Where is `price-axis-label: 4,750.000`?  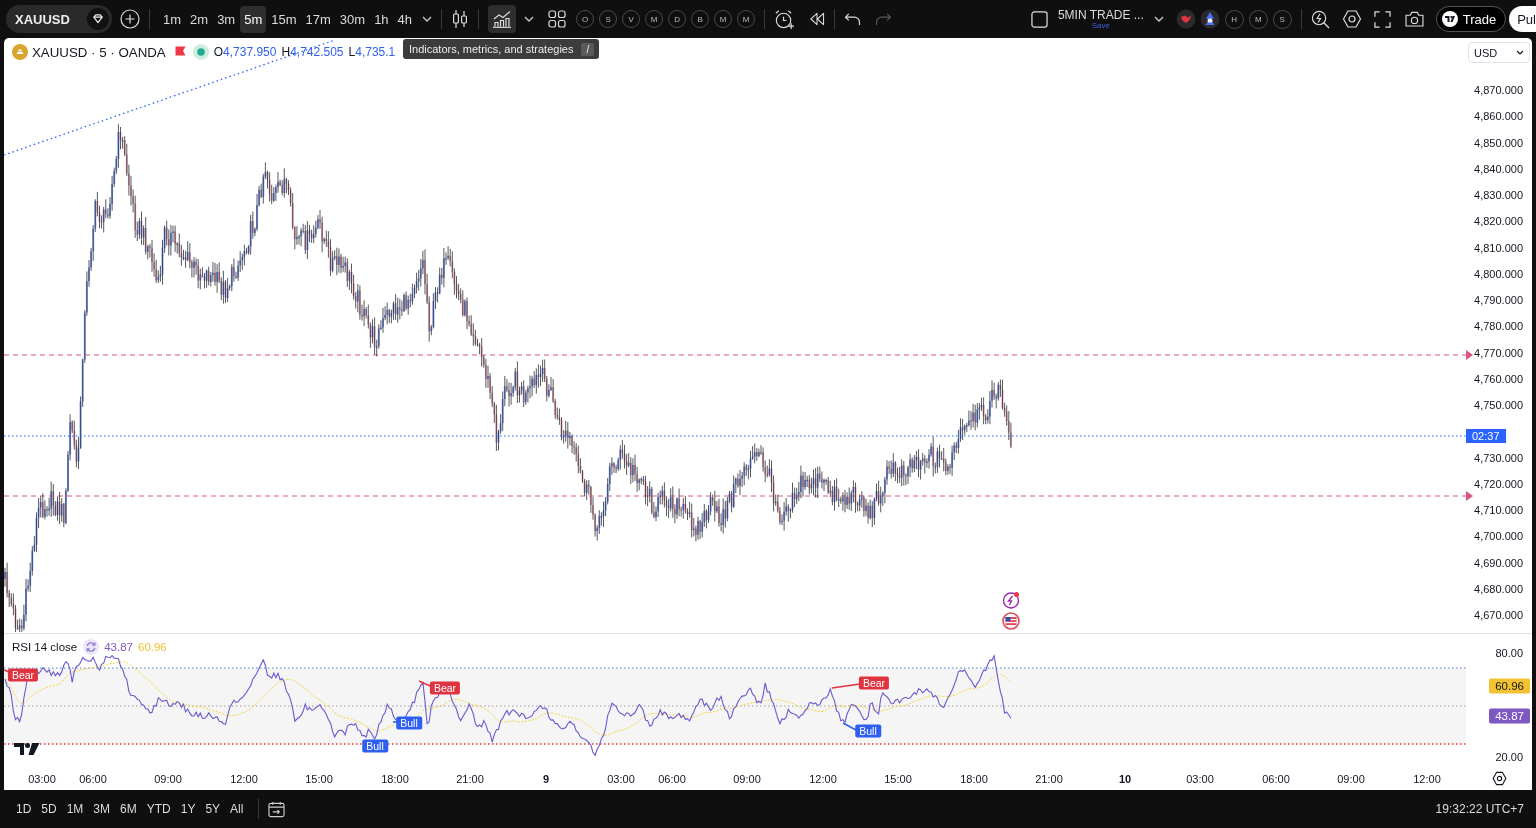
price-axis-label: 4,750.000 is located at coordinates (1498, 405).